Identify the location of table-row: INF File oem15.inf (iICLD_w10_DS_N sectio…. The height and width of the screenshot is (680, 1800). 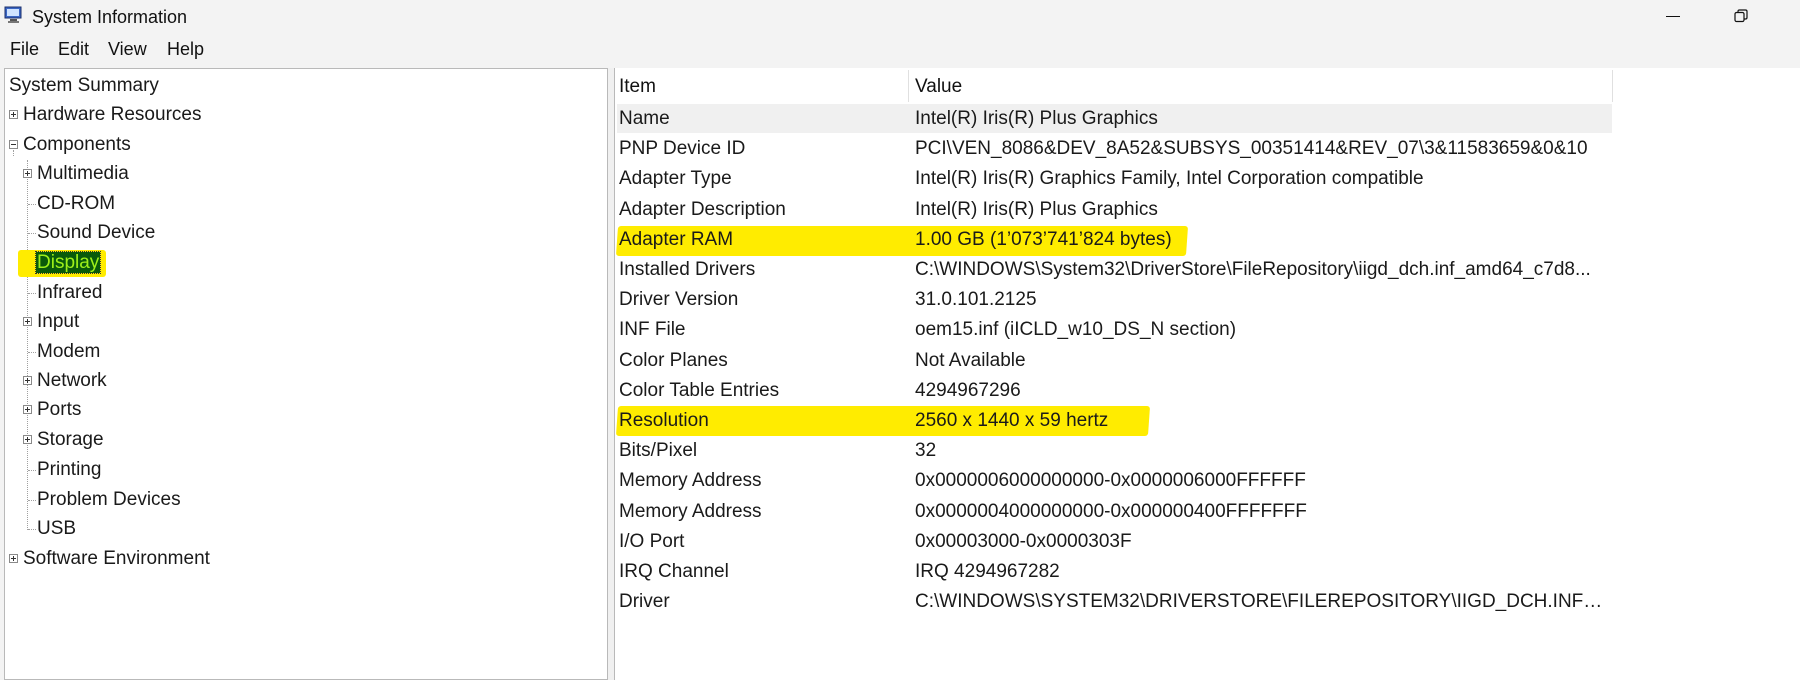
(900, 330).